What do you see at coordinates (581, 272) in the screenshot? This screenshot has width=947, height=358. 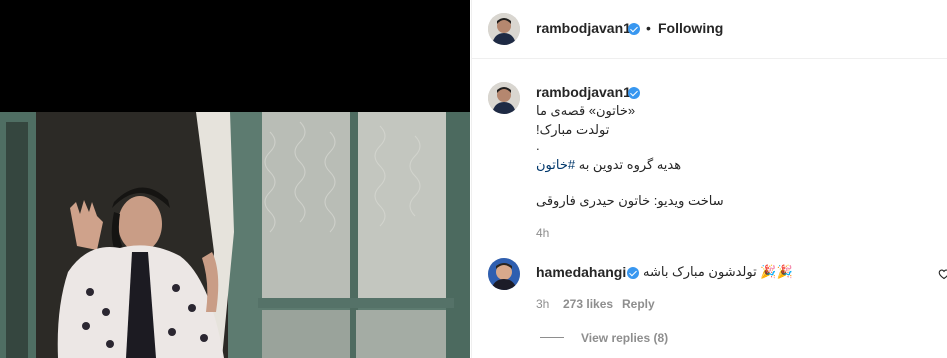 I see `comment-username: hamedahangi` at bounding box center [581, 272].